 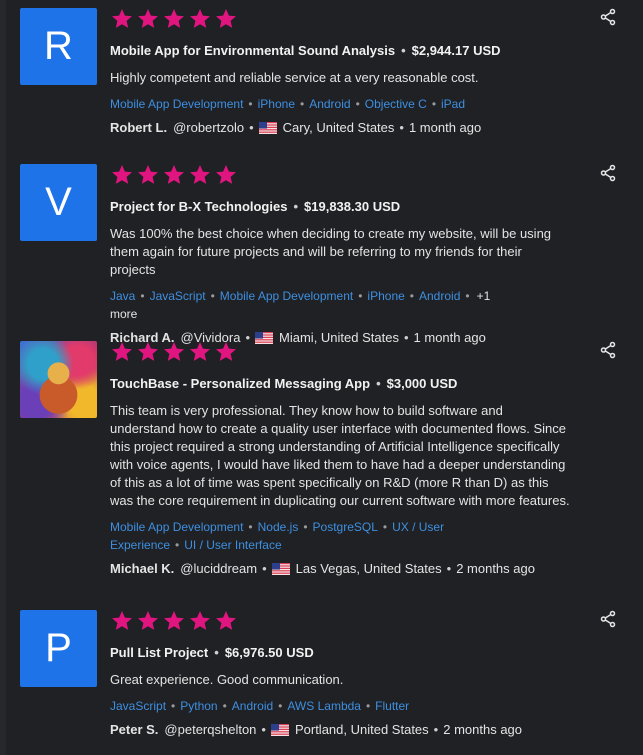 What do you see at coordinates (368, 568) in the screenshot?
I see `reviewer-location: Las Vegas, United States` at bounding box center [368, 568].